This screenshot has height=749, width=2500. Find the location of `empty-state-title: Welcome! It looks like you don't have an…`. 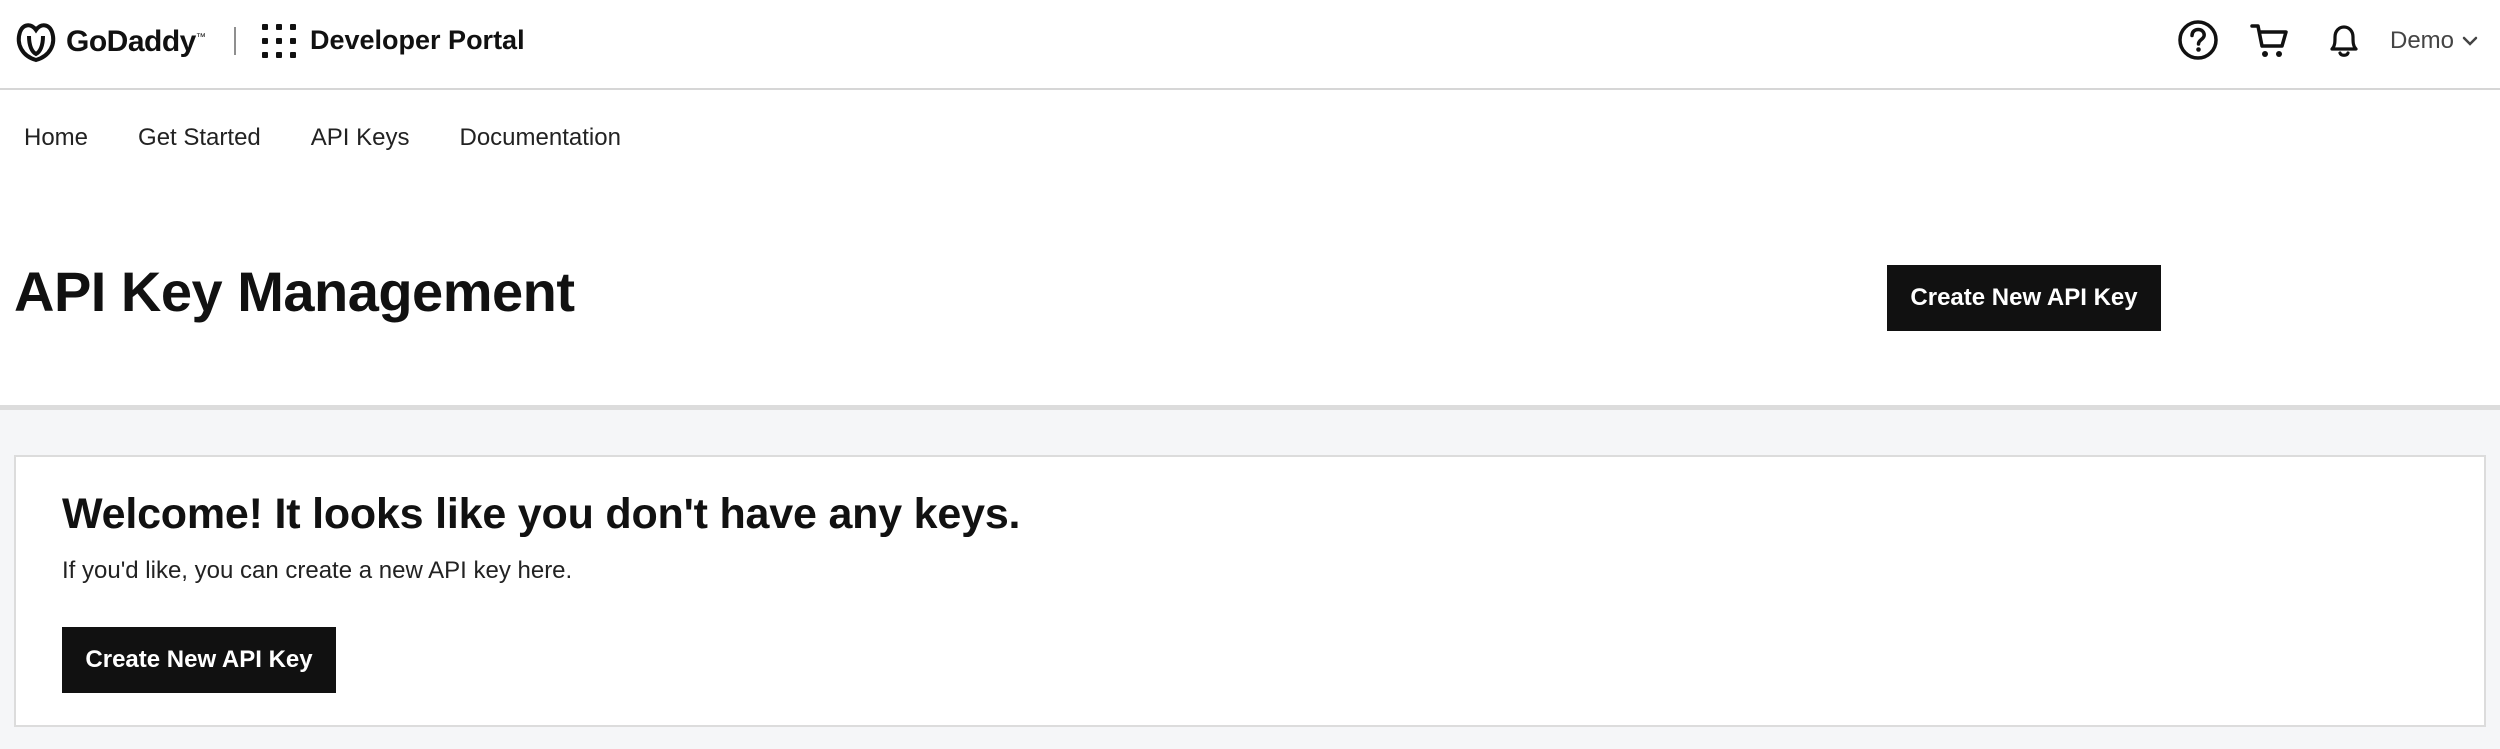

empty-state-title: Welcome! It looks like you don't have an… is located at coordinates (541, 514).